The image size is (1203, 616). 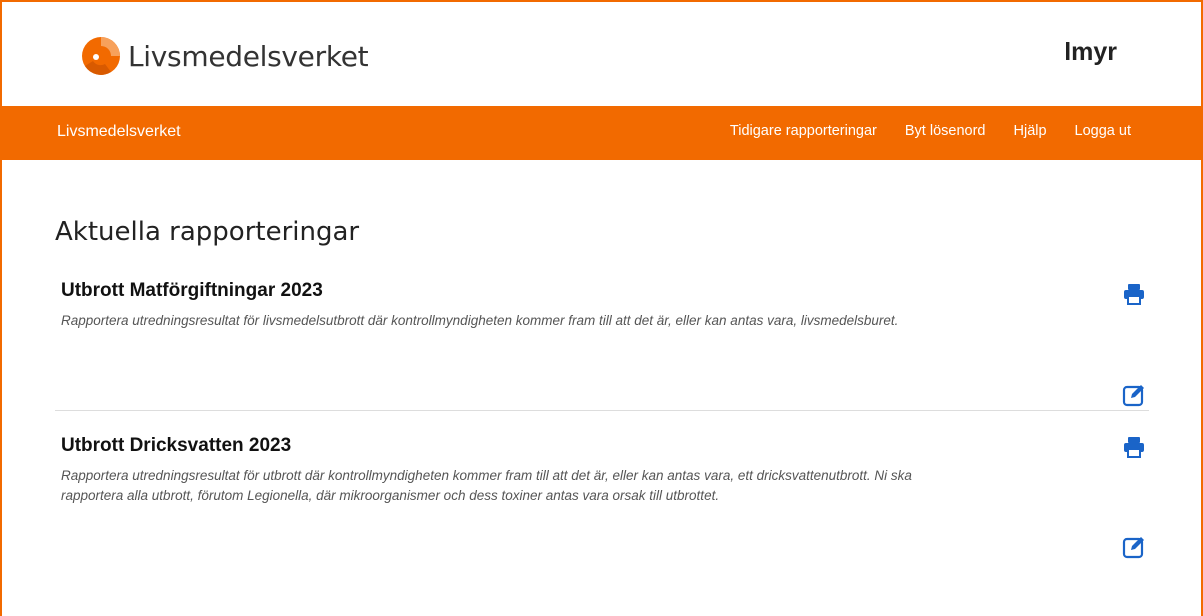 I want to click on nav-brand-link: Livsmedelsverket, so click(x=119, y=132).